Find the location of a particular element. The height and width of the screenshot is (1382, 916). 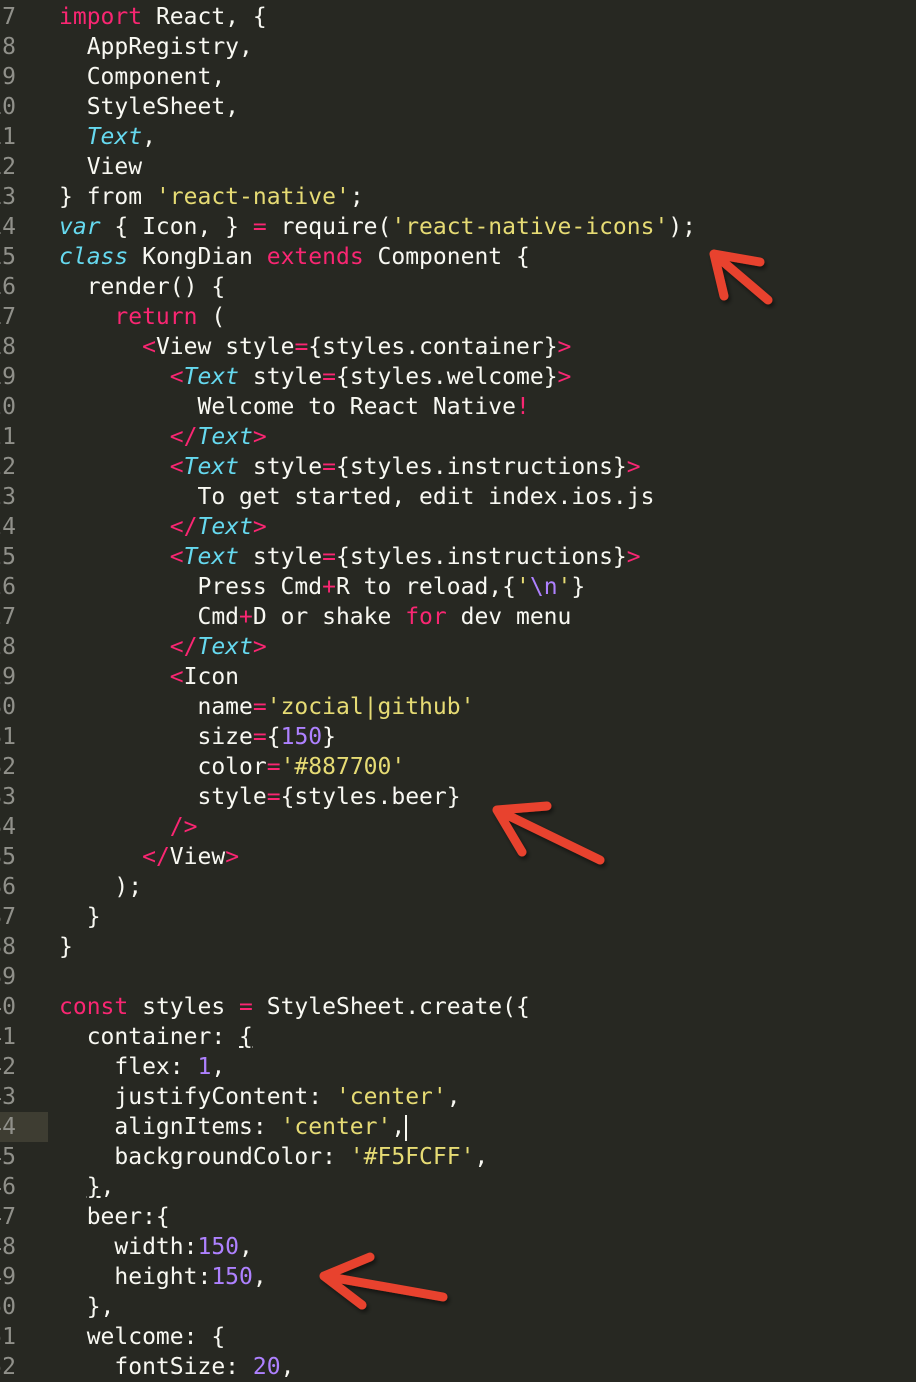

code-line: 29 <Icon is located at coordinates (458, 677).